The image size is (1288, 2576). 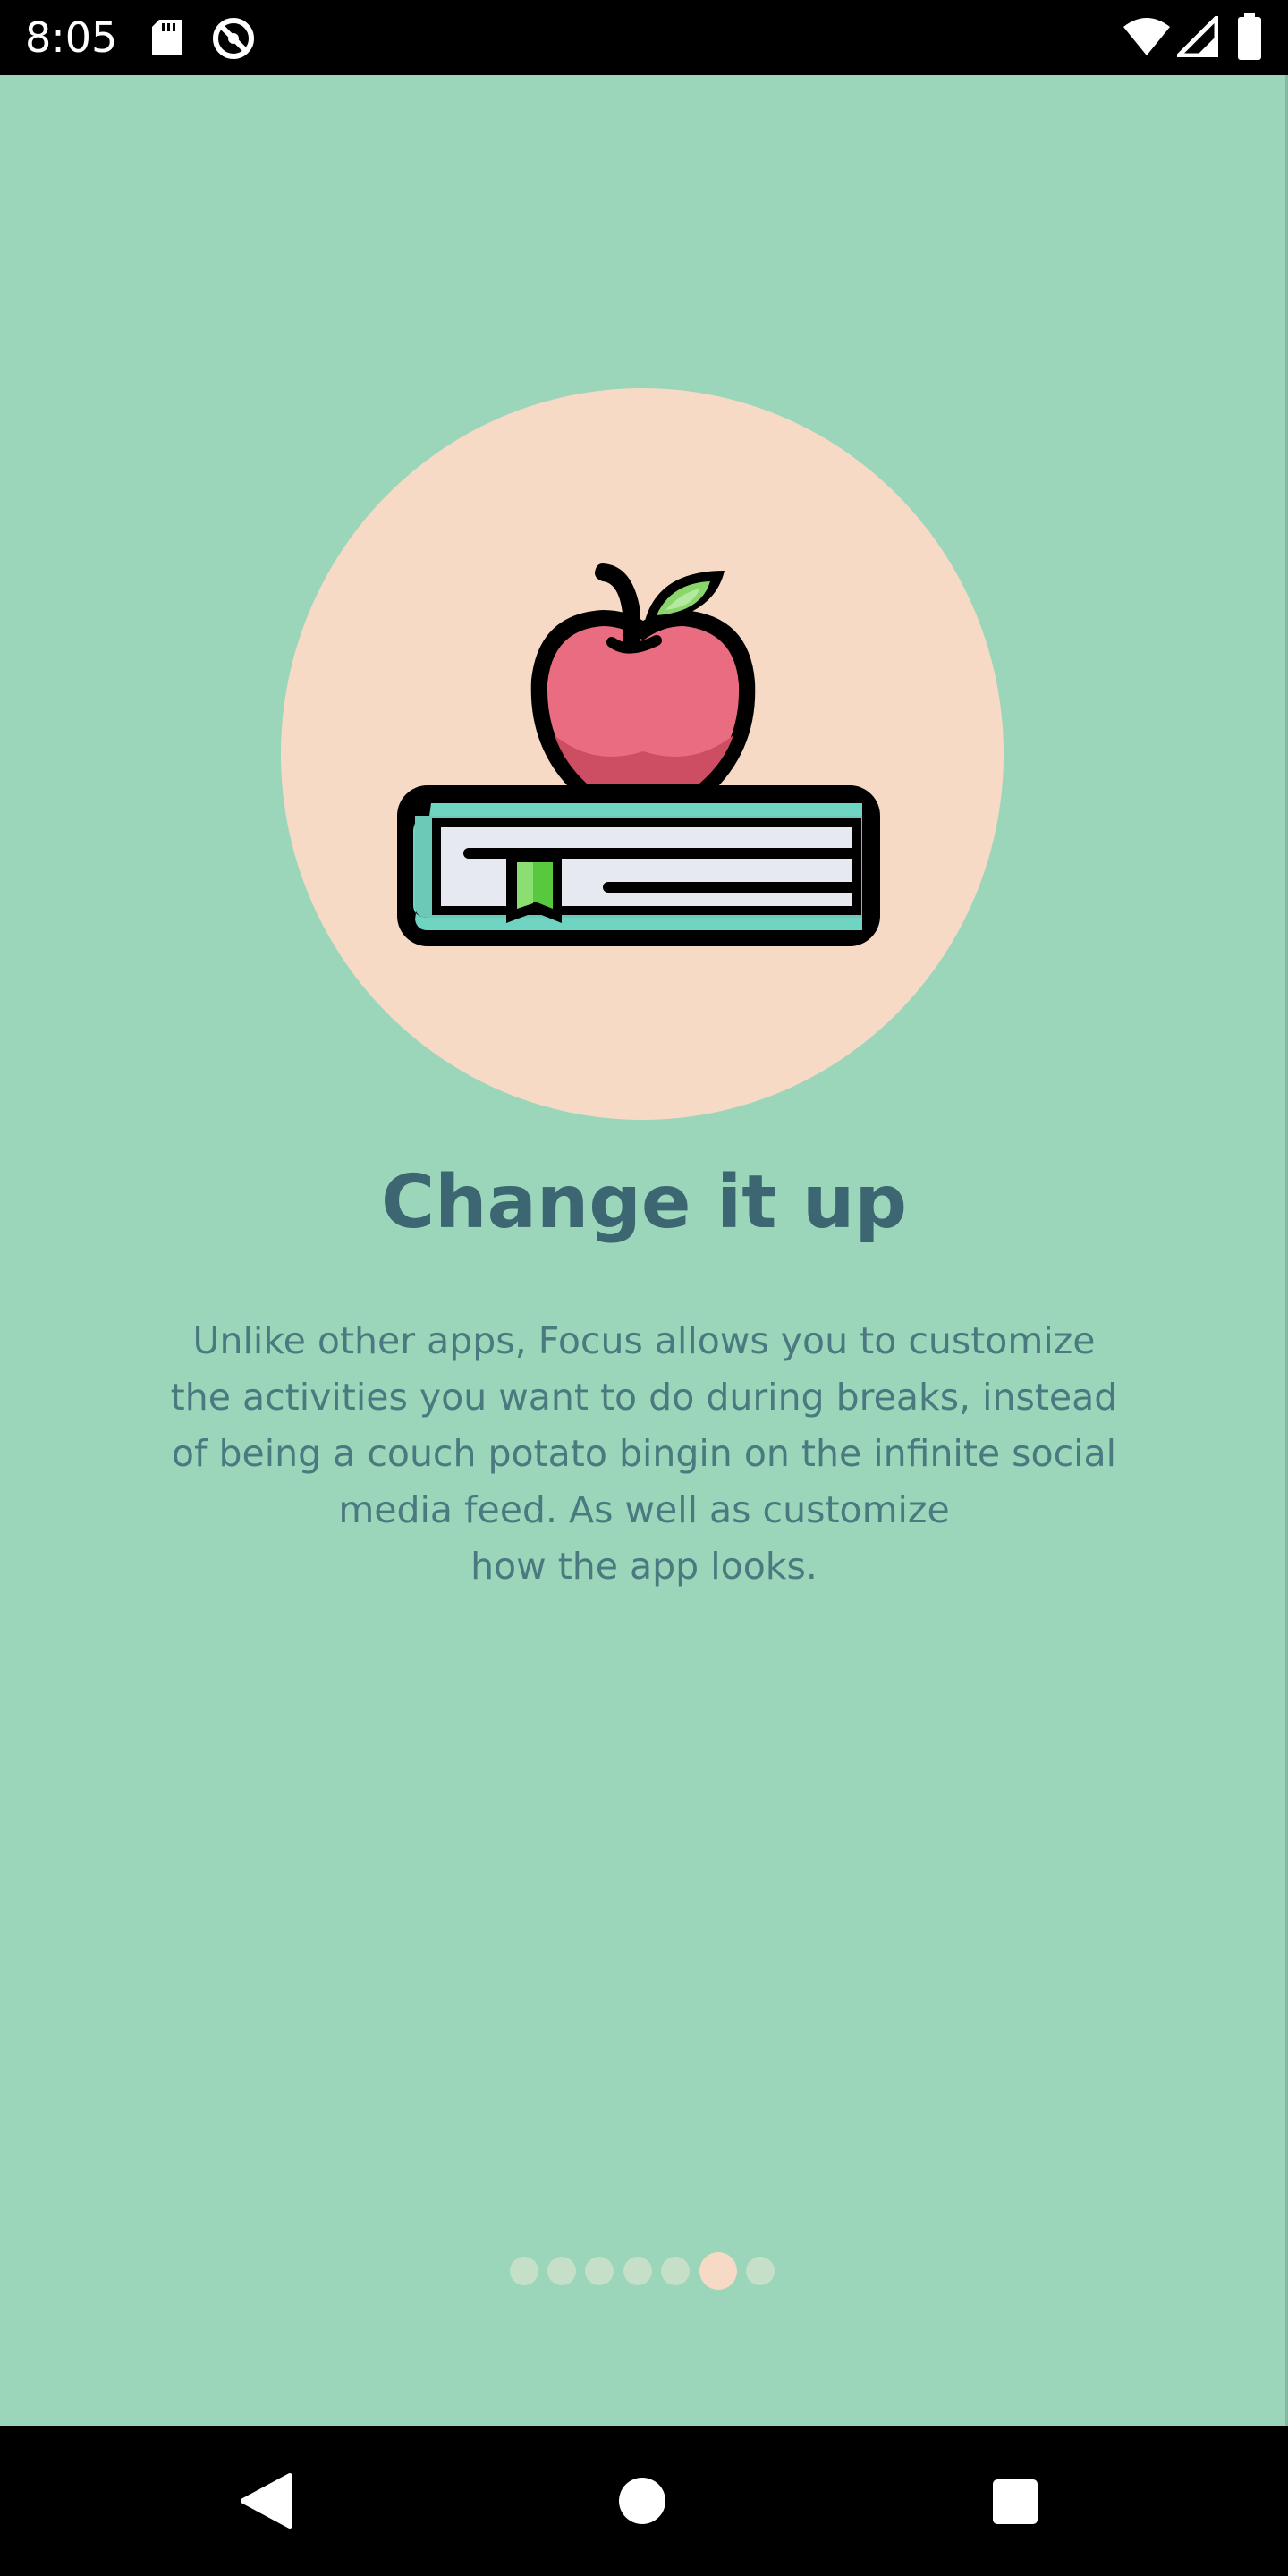 I want to click on battery-icon, so click(x=1249, y=36).